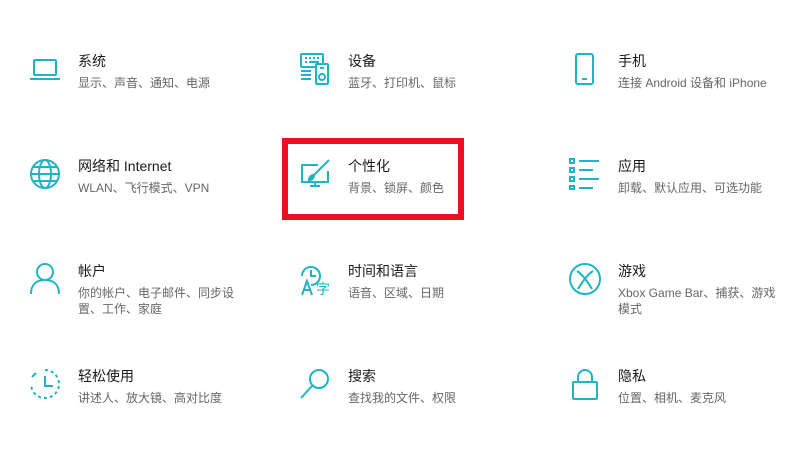 Image resolution: width=800 pixels, height=450 pixels. What do you see at coordinates (362, 61) in the screenshot?
I see `tile-title: 设备` at bounding box center [362, 61].